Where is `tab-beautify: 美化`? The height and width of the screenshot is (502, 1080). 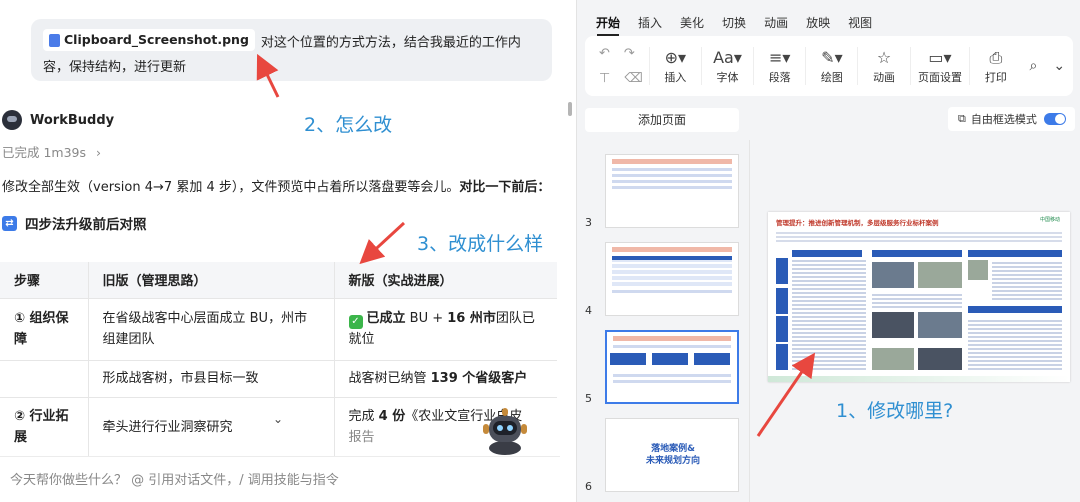 tab-beautify: 美化 is located at coordinates (692, 20).